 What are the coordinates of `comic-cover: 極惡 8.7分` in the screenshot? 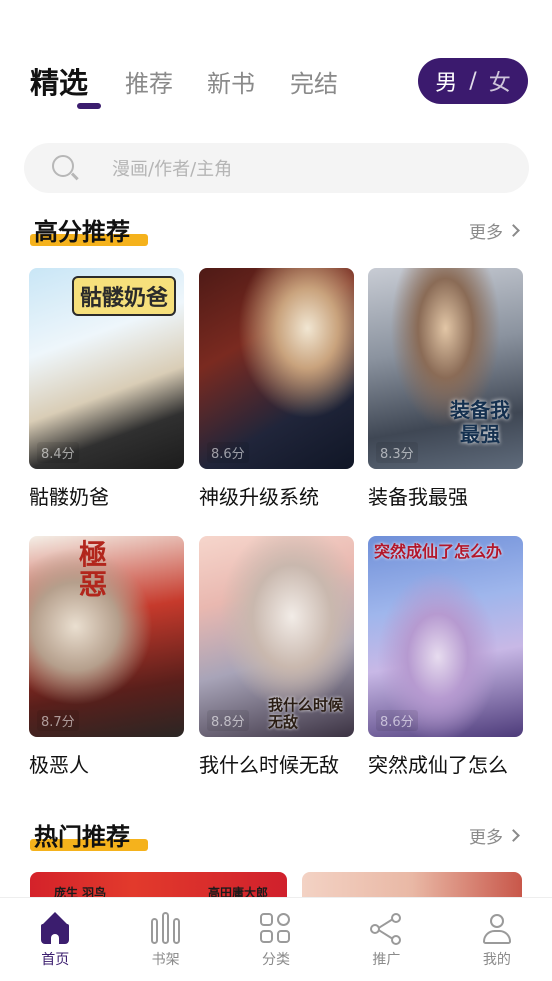 It's located at (106, 636).